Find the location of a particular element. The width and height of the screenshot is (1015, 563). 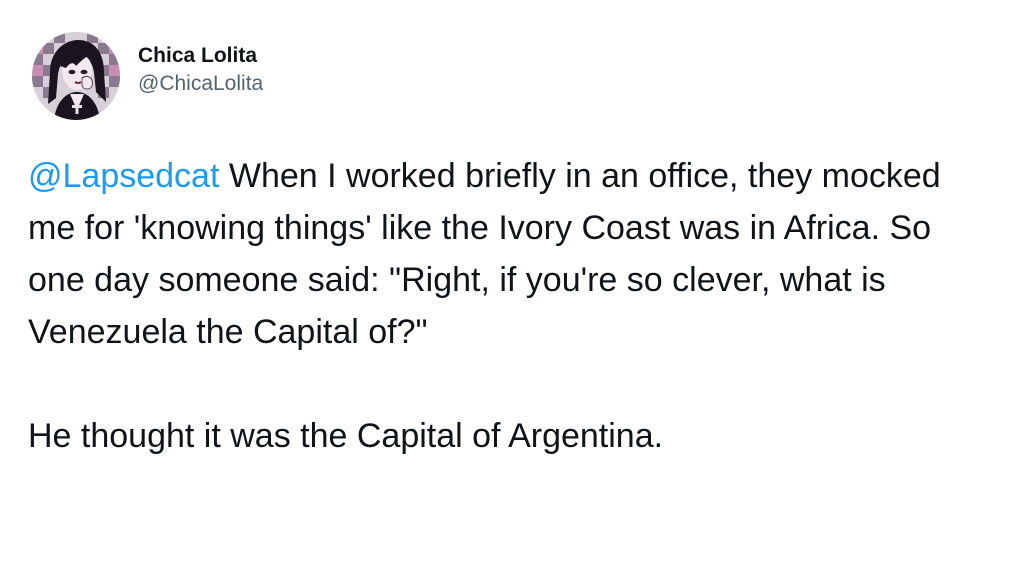

tweet-header: Chica Lolita @ChicaLolita is located at coordinates (147, 76).